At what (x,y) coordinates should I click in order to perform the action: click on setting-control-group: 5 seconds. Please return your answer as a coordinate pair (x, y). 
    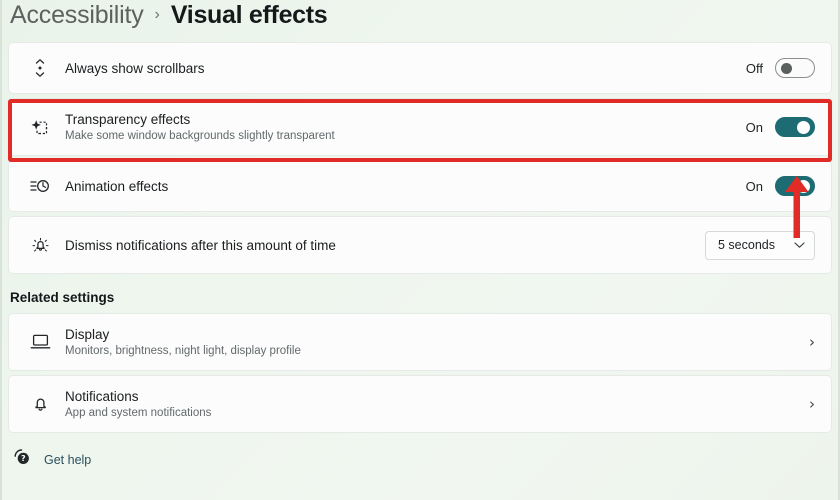
    Looking at the image, I should click on (760, 245).